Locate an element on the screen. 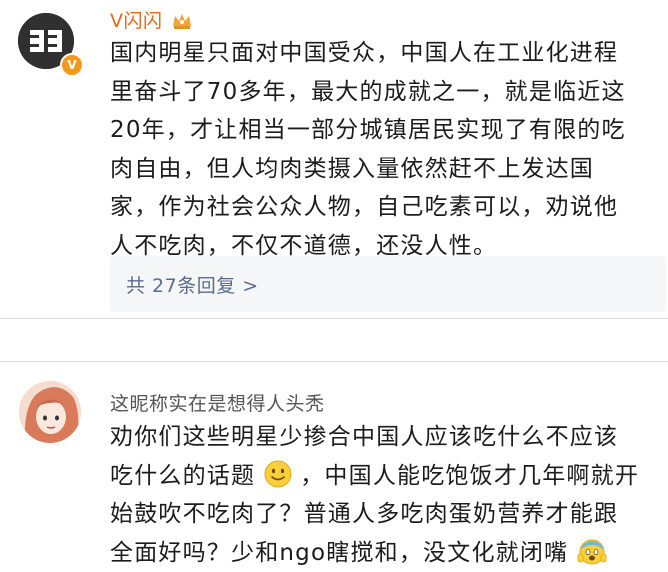  view-replies-link: 共 27条回复 > is located at coordinates (192, 284).